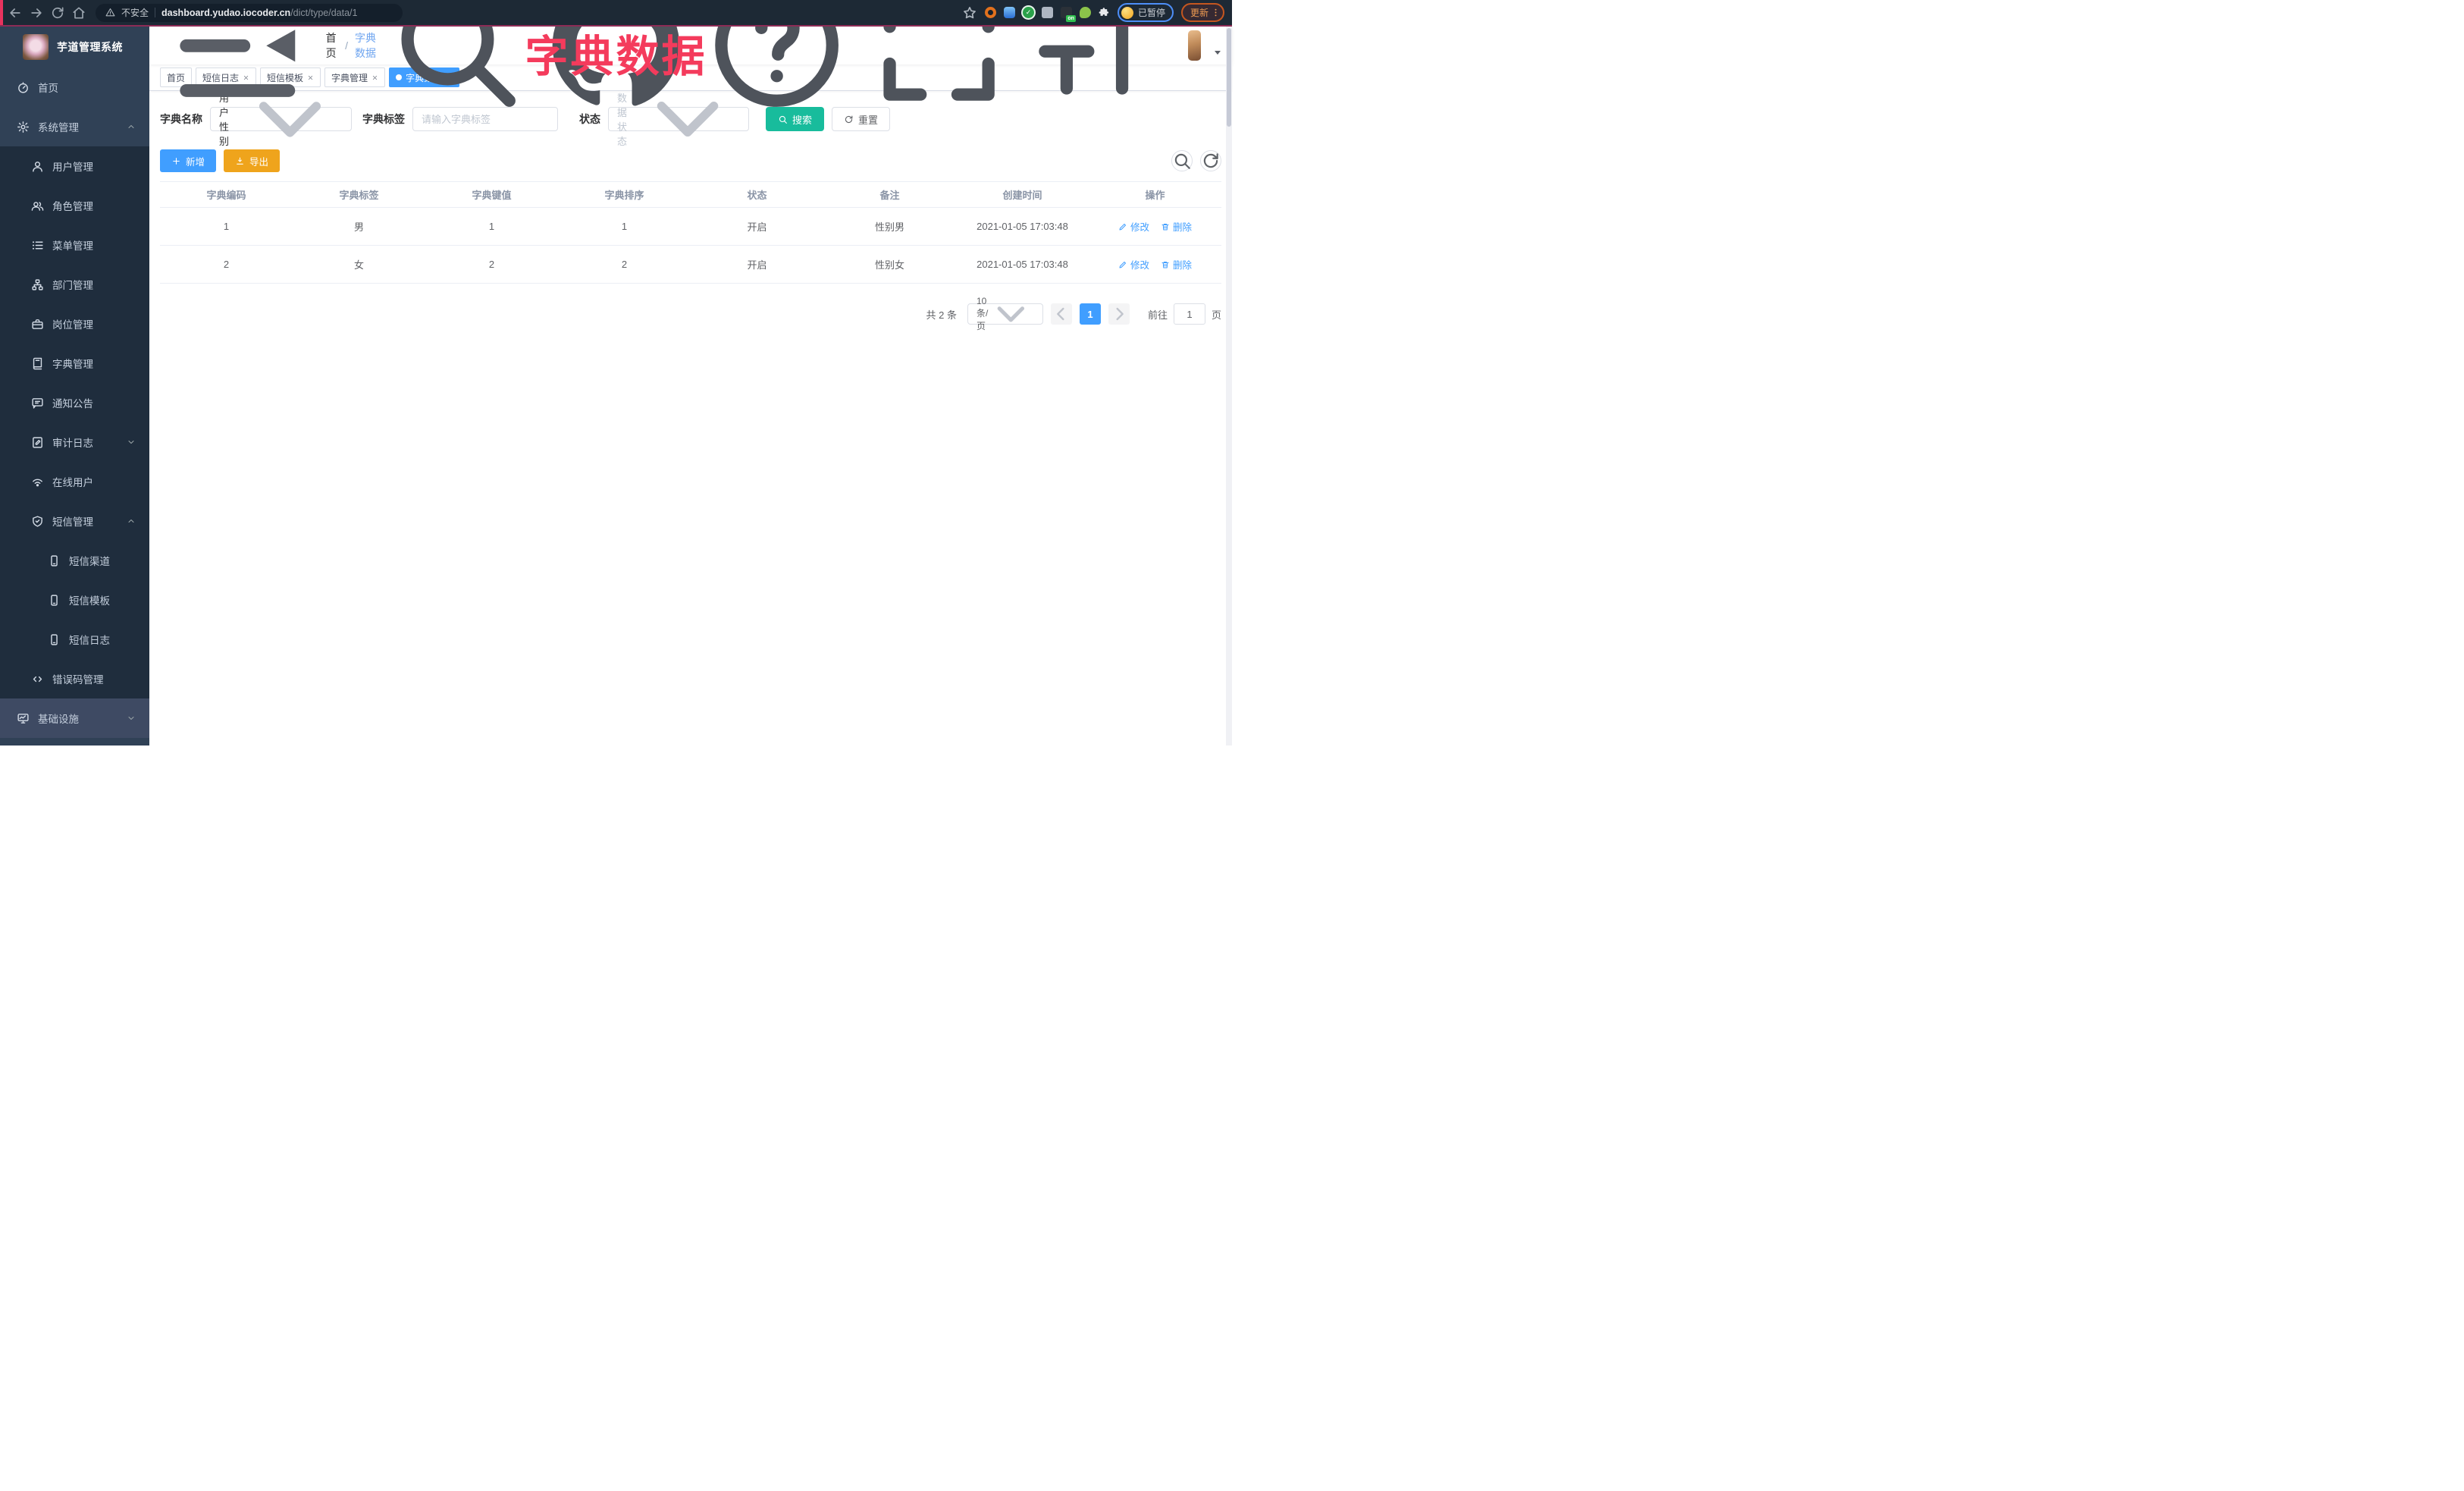  Describe the element at coordinates (889, 227) in the screenshot. I see `table-cell-remark: 性别男` at that location.